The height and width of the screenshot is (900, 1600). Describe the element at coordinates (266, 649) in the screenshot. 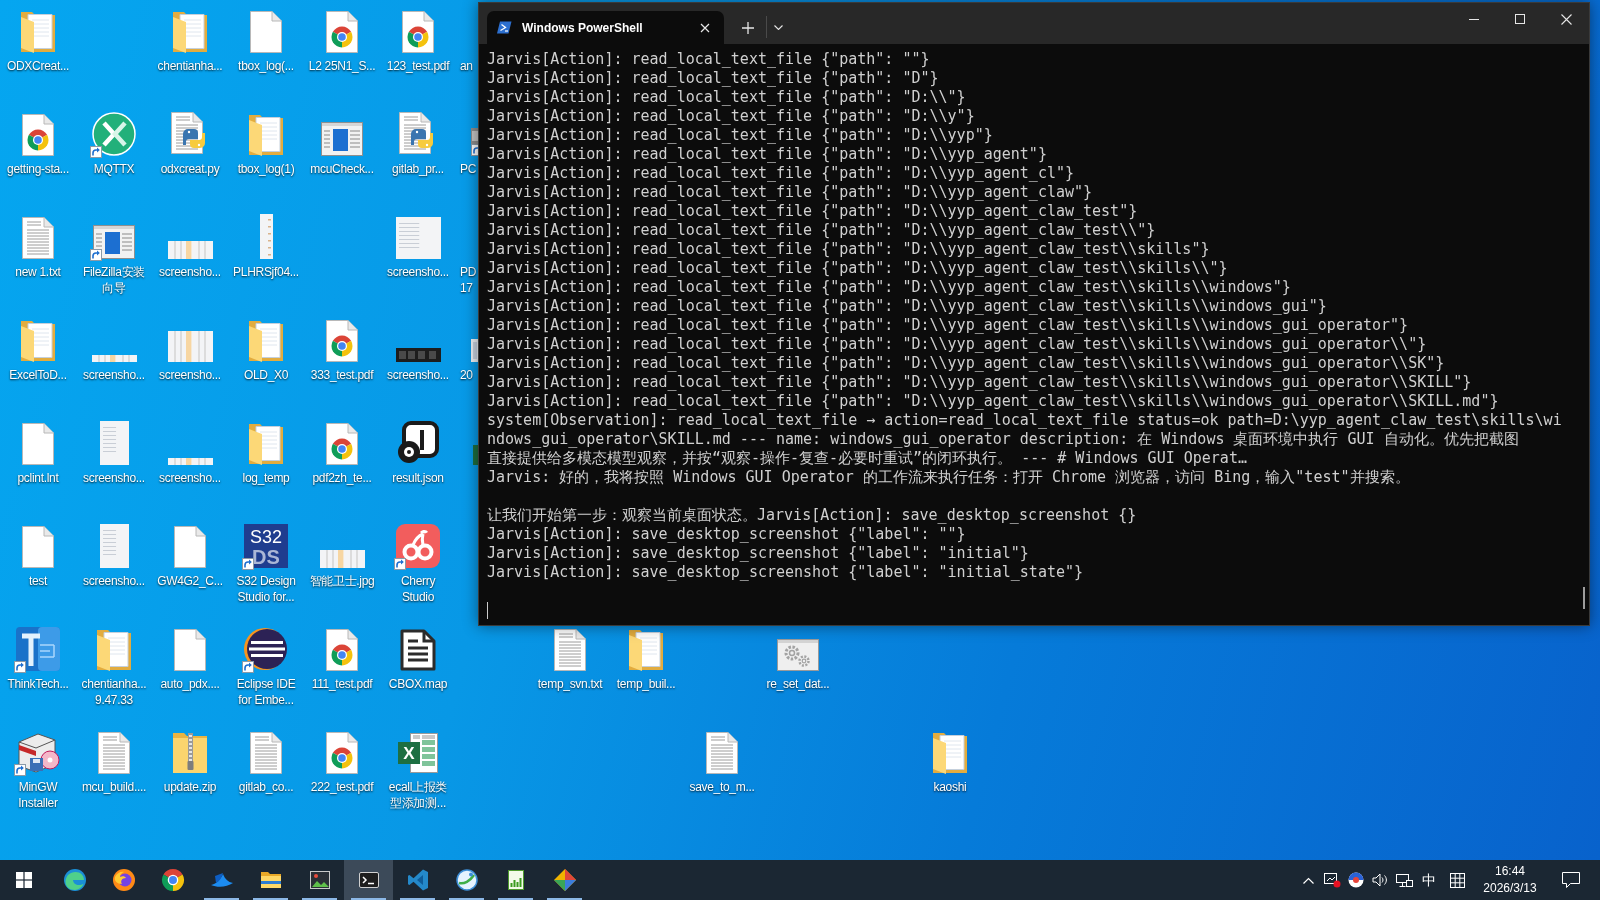

I see `striped-circle-logo-icon` at that location.